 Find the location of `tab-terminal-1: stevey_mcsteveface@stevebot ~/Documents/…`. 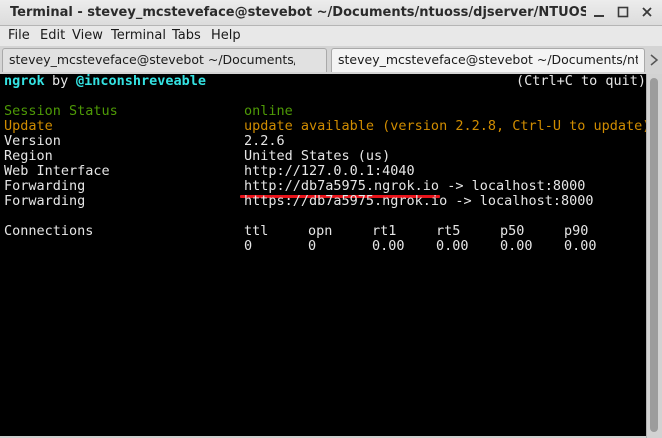

tab-terminal-1: stevey_mcsteveface@stevebot ~/Documents/… is located at coordinates (164, 60).